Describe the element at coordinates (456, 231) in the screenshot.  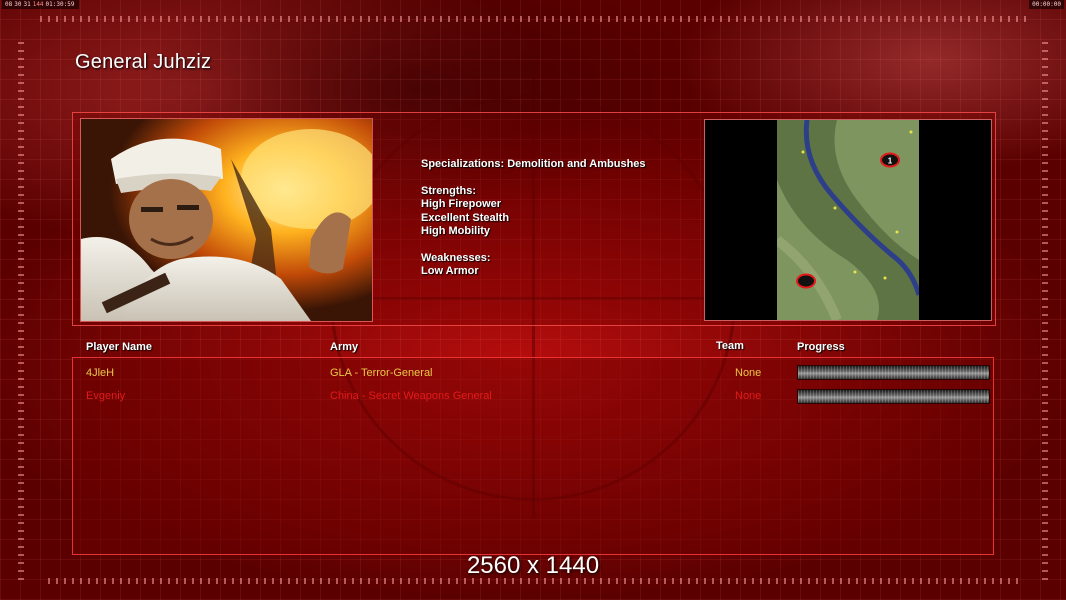
I see `strength-item: High Mobility` at that location.